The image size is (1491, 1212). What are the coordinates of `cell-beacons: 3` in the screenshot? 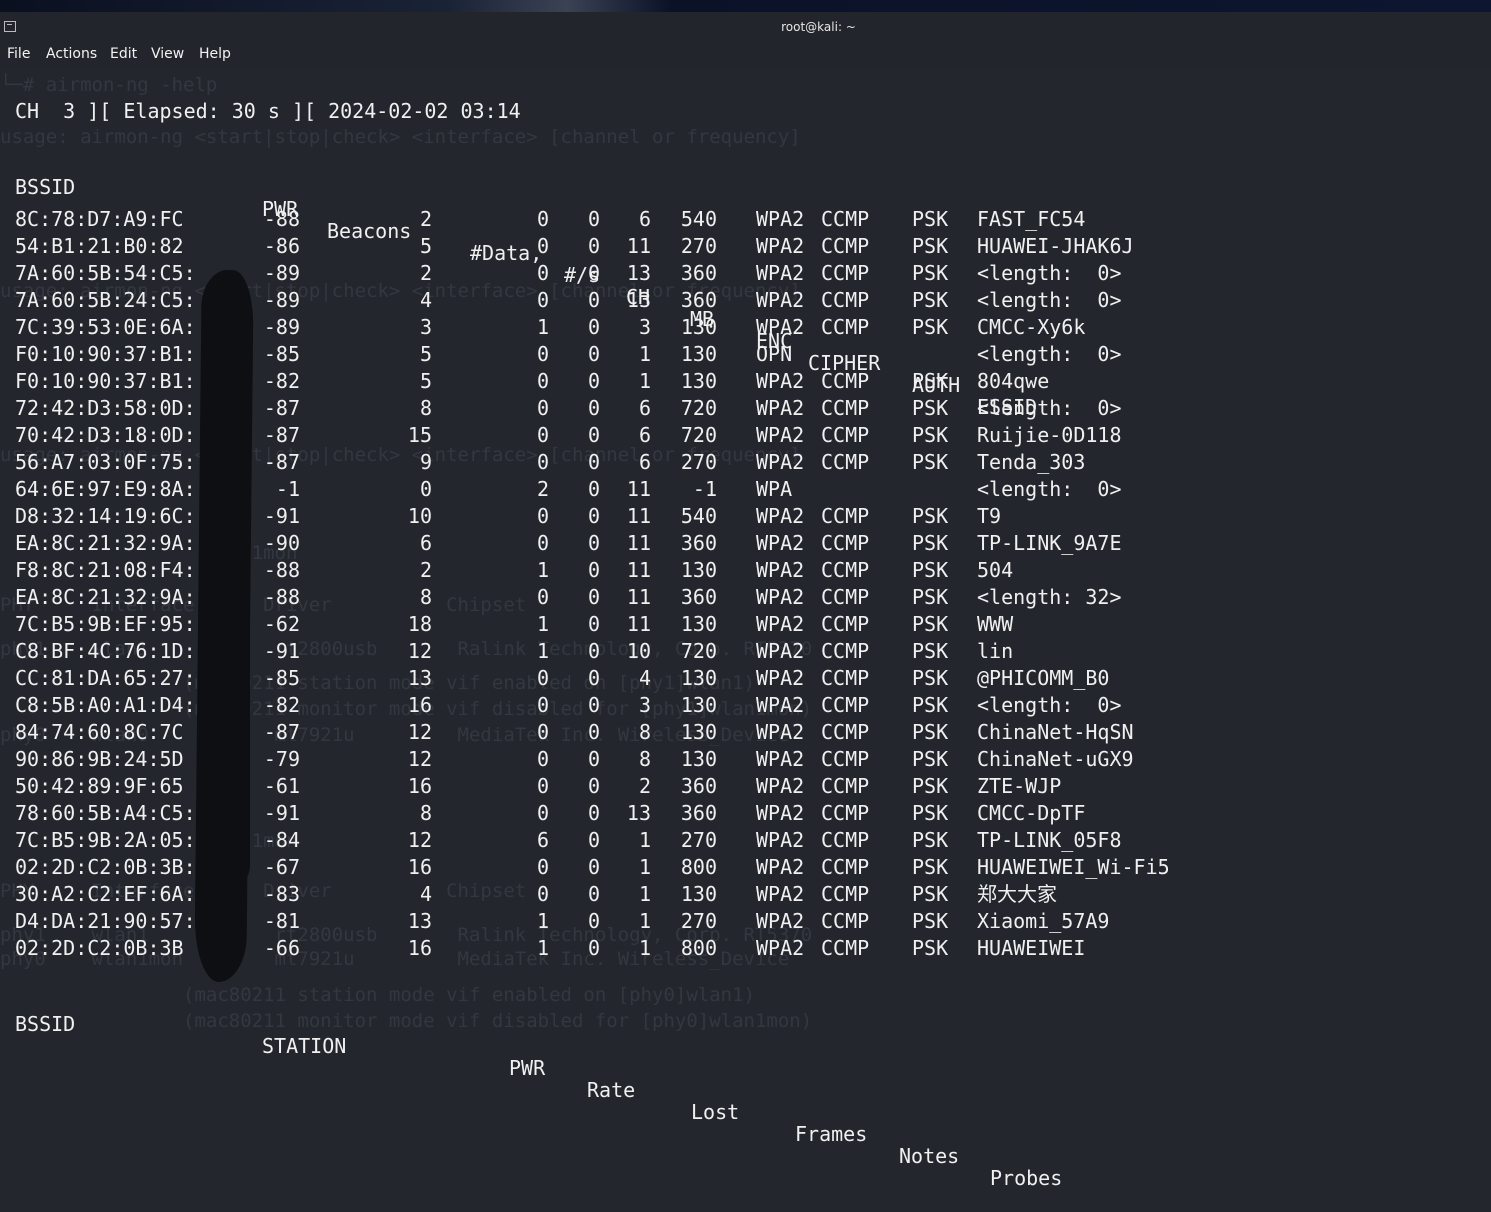 It's located at (425, 327).